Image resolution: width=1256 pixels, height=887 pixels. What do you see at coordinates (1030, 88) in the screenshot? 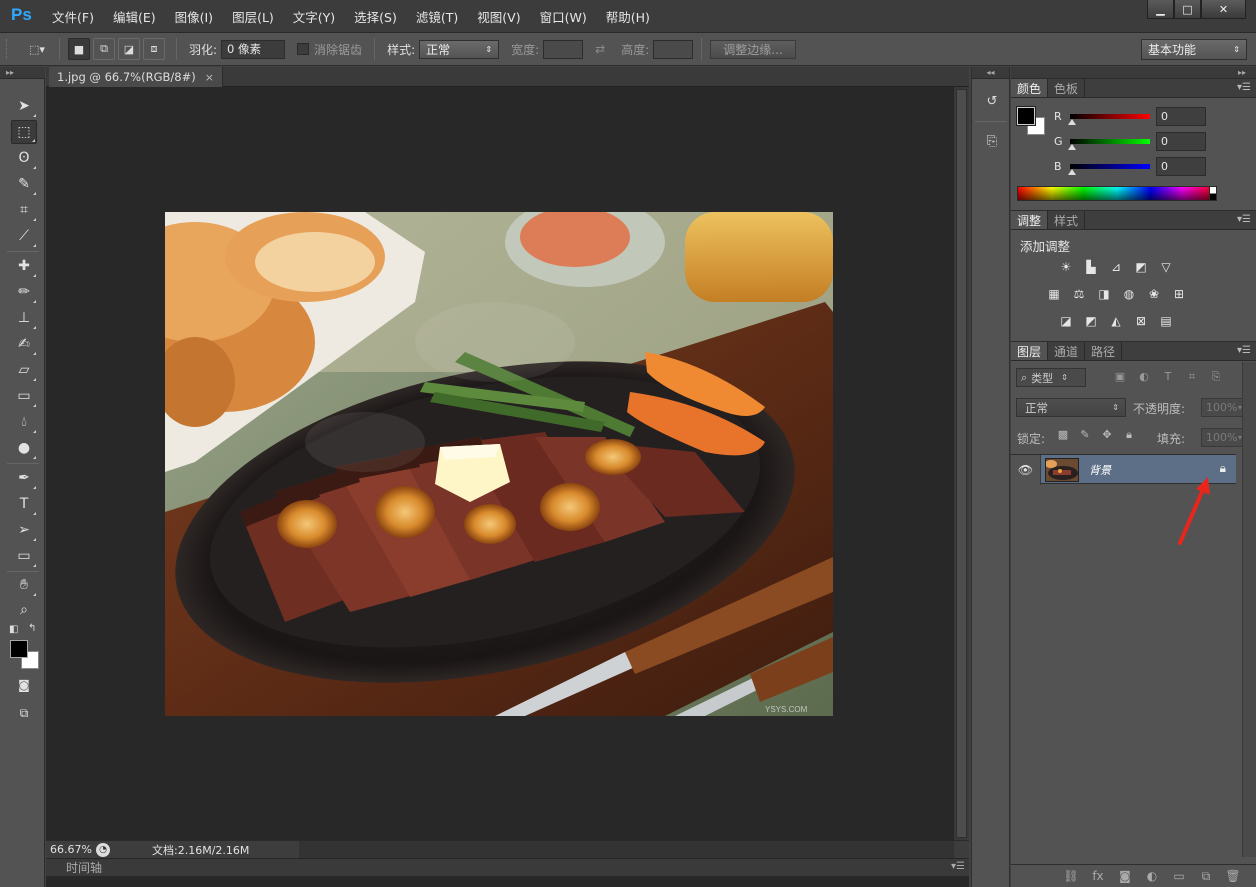
I see `tab-color: 颜色` at bounding box center [1030, 88].